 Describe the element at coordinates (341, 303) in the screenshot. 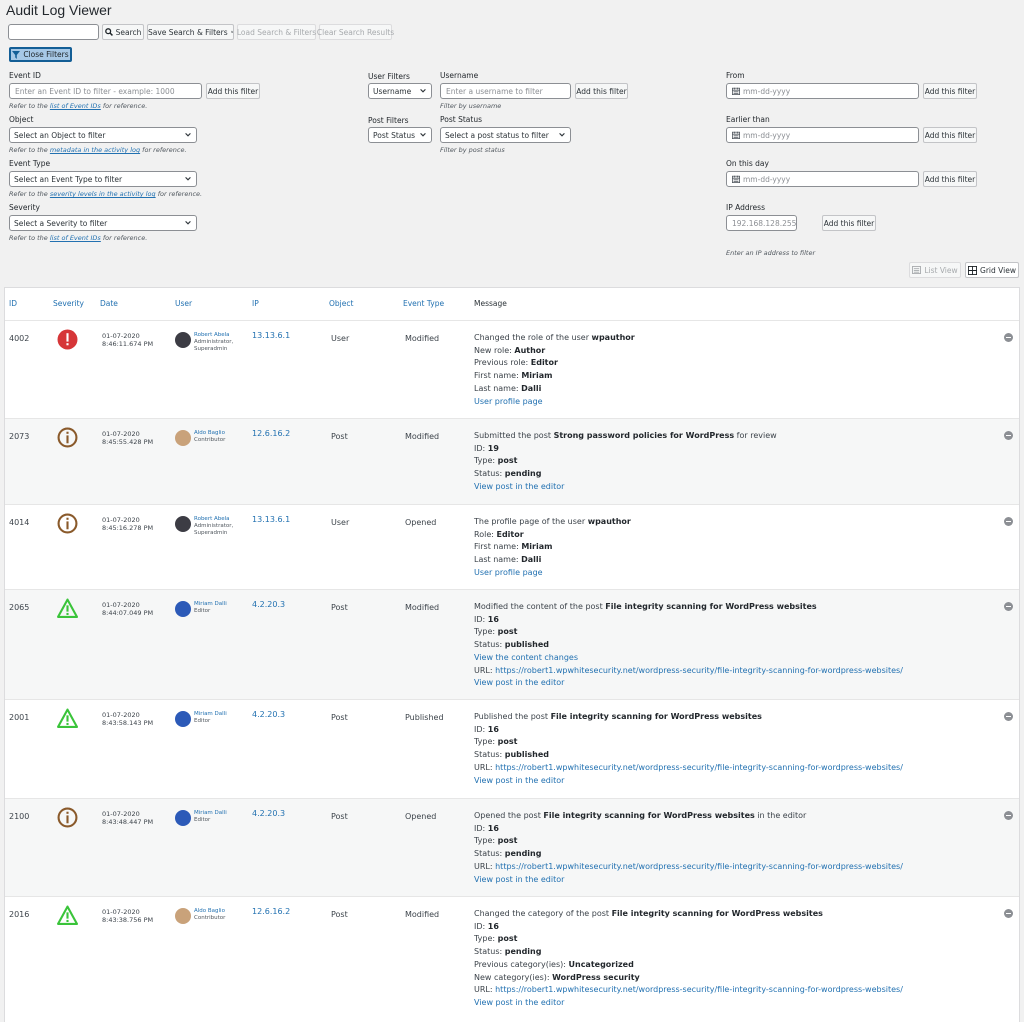

I see `column-header-object: Object` at that location.